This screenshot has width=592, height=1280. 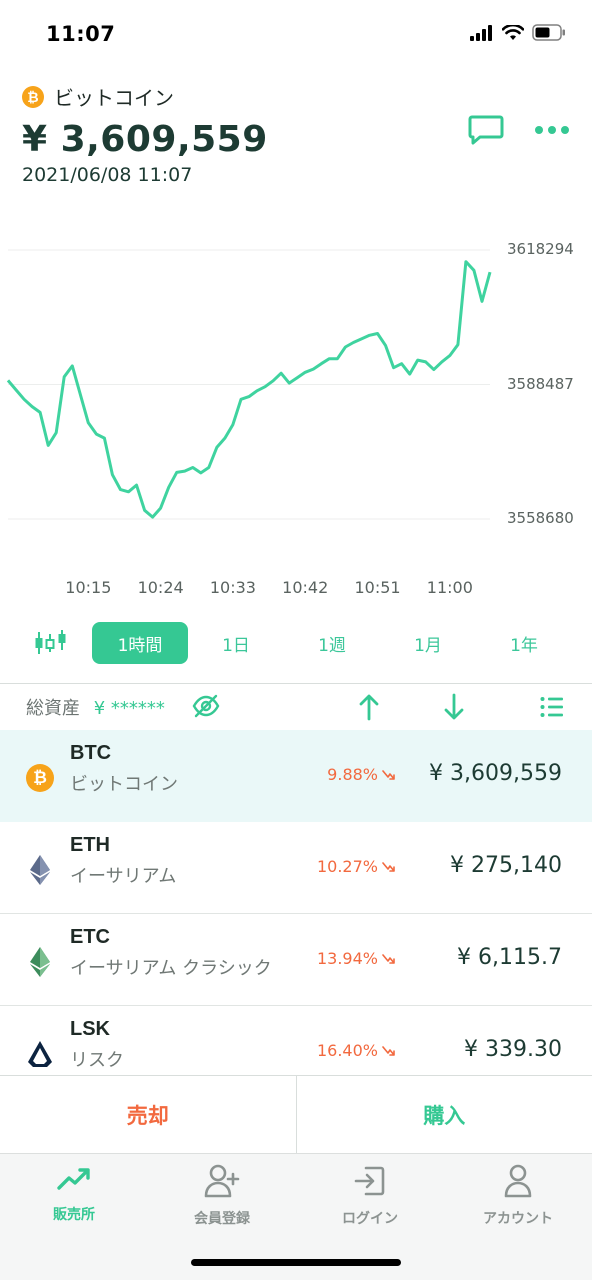 I want to click on account-icon, so click(x=518, y=1181).